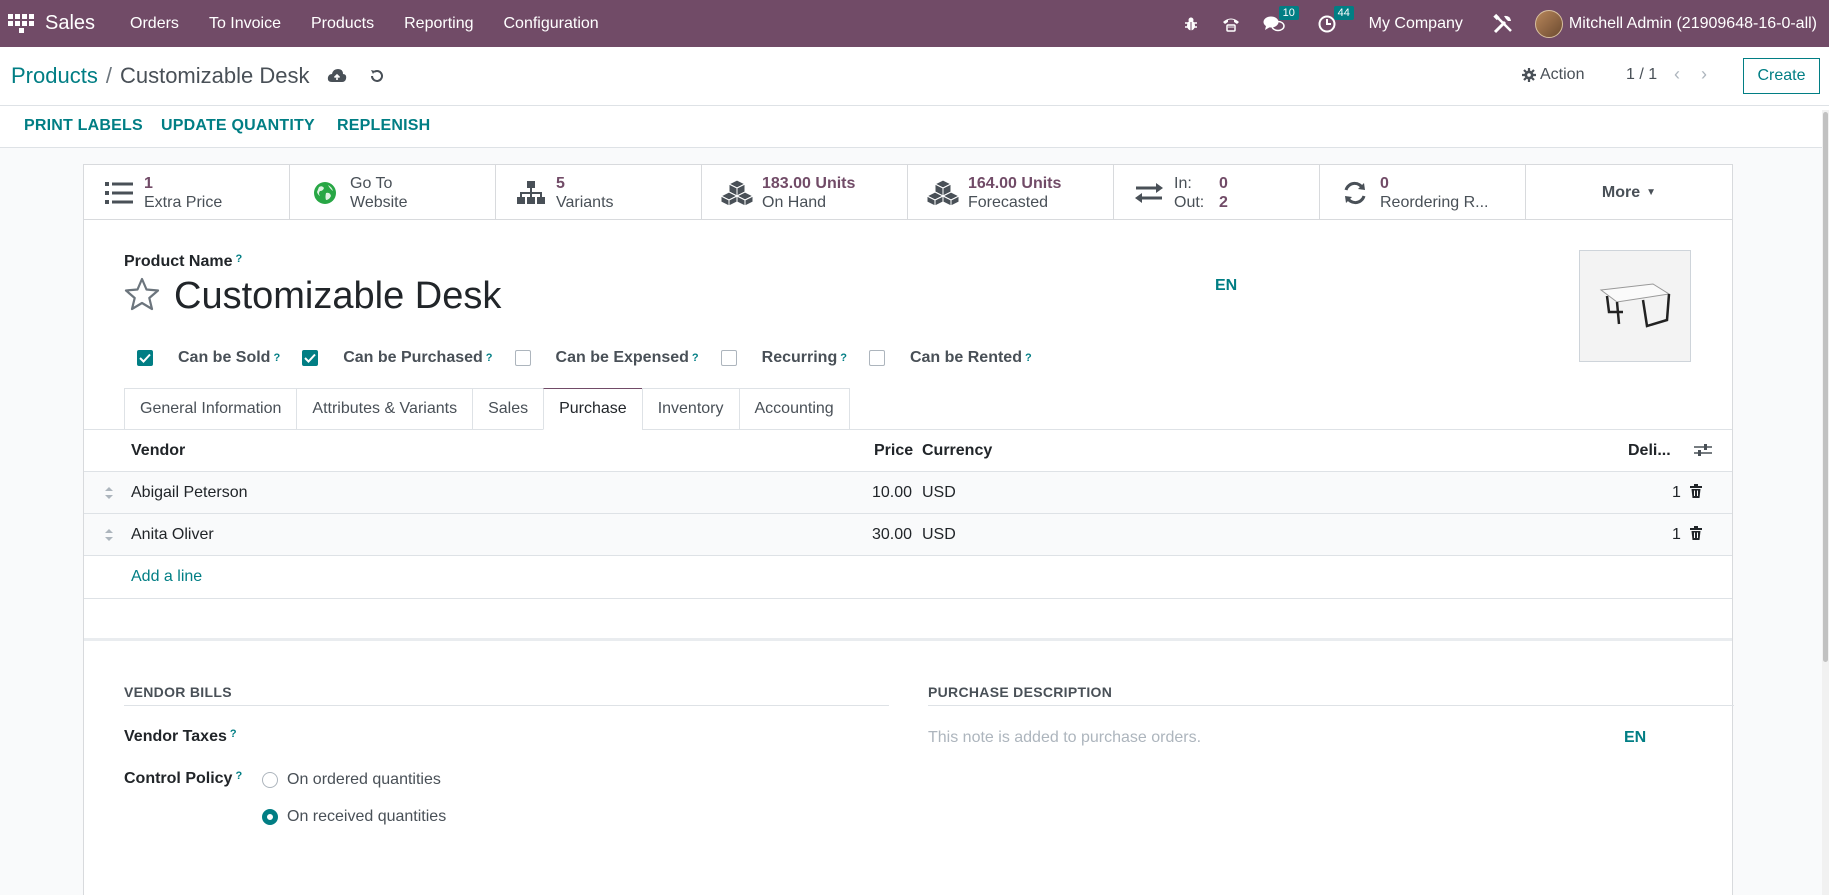  I want to click on variants-value: 5, so click(560, 183).